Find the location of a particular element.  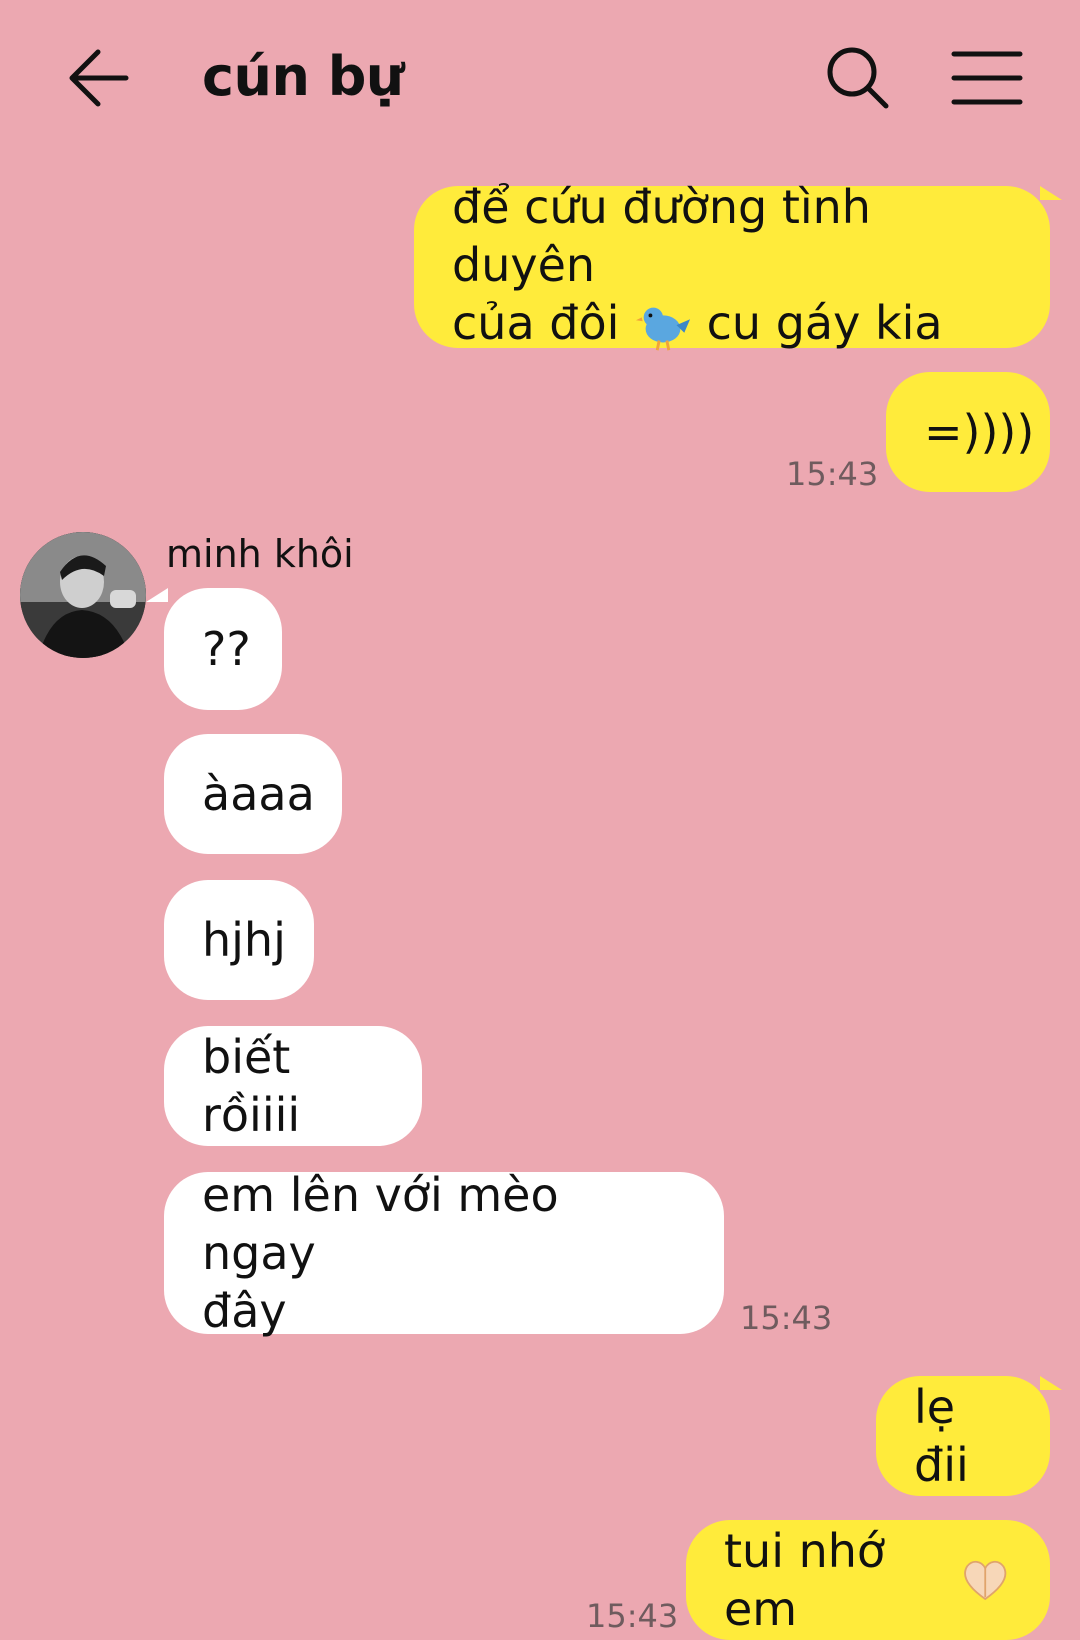

search-icon is located at coordinates (858, 78).